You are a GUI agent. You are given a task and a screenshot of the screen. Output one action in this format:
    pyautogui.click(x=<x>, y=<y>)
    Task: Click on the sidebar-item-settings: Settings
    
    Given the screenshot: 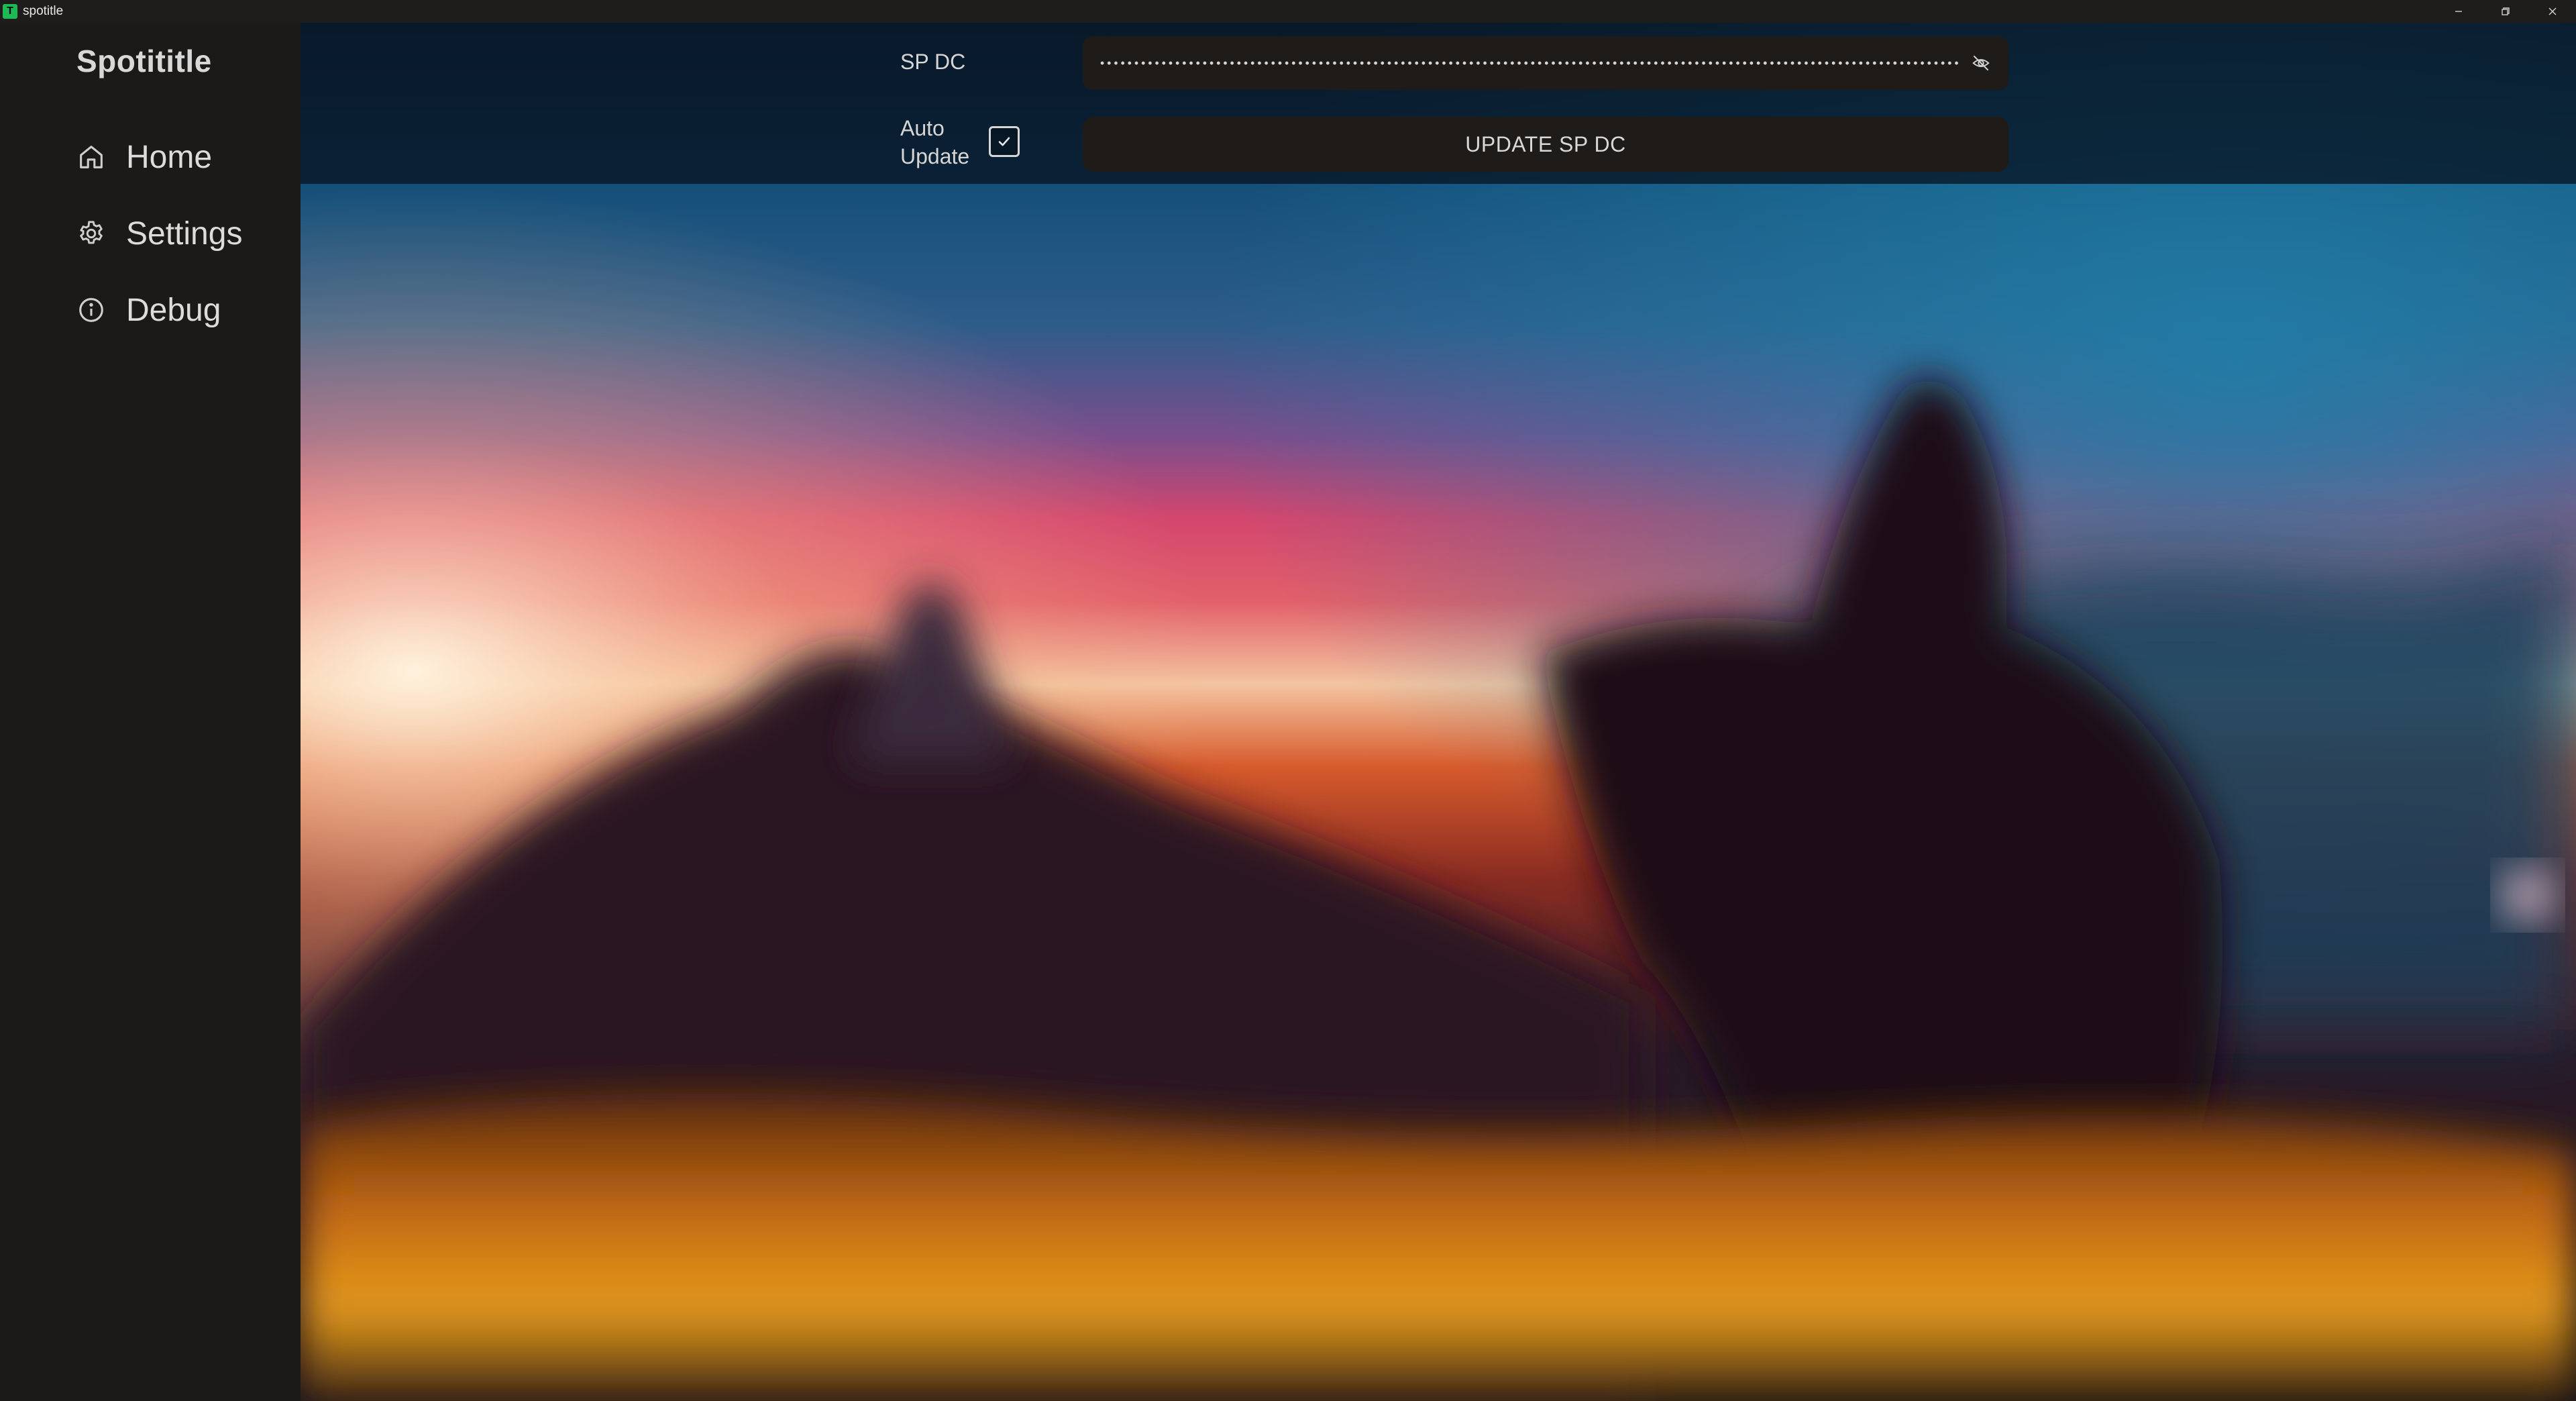 What is the action you would take?
    pyautogui.click(x=182, y=234)
    